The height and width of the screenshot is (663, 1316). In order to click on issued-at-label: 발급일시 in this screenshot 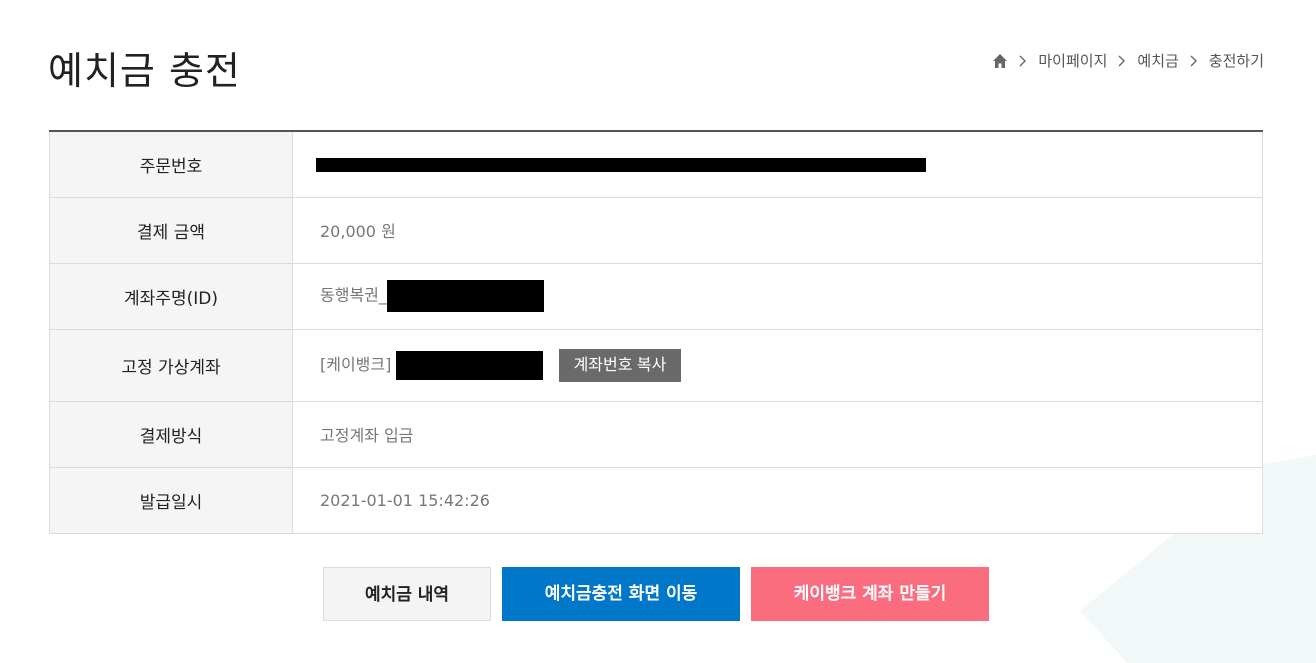, I will do `click(171, 500)`.